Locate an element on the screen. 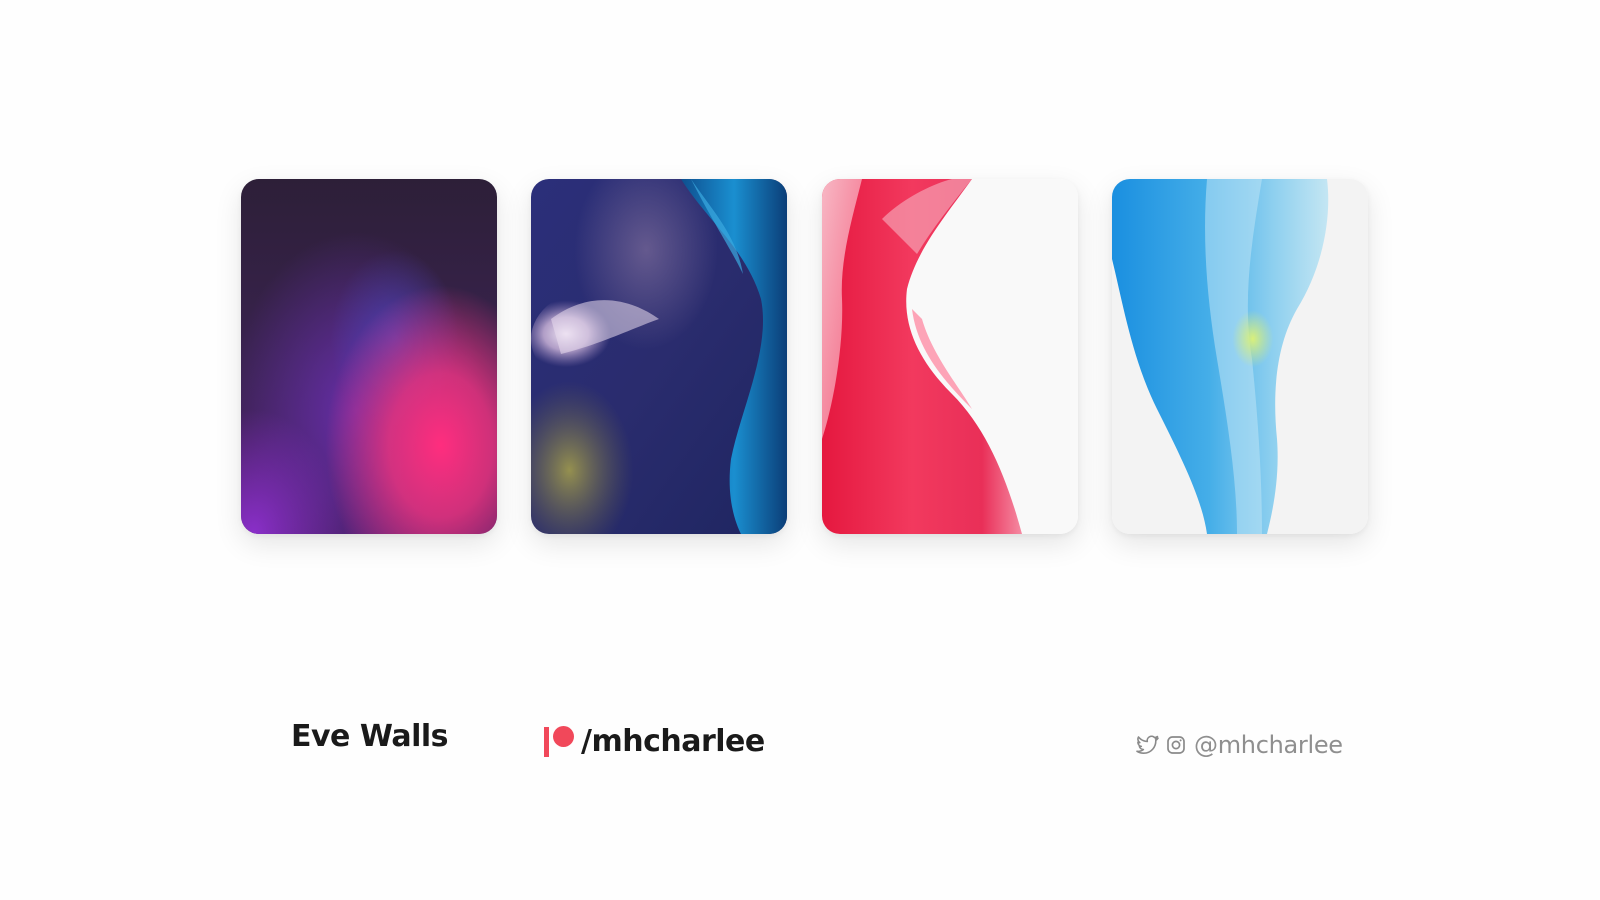 The height and width of the screenshot is (900, 1600). app-title: Eve Walls is located at coordinates (370, 736).